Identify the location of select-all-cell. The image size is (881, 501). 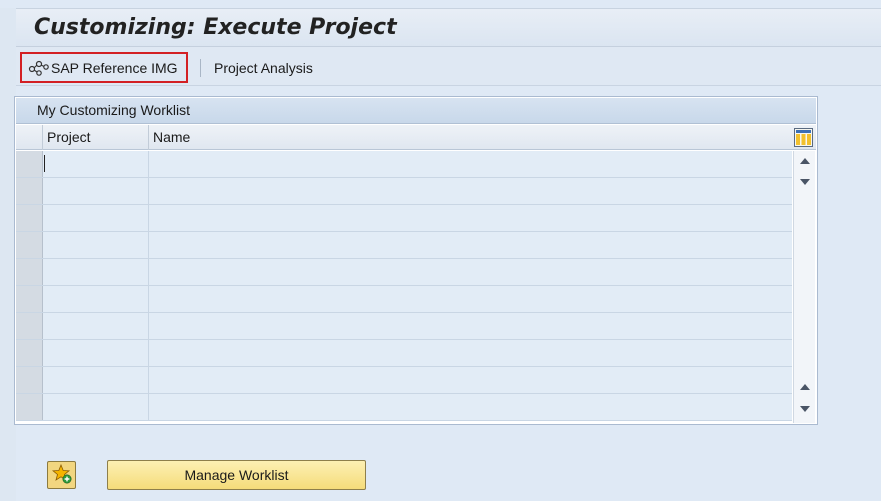
(29, 137).